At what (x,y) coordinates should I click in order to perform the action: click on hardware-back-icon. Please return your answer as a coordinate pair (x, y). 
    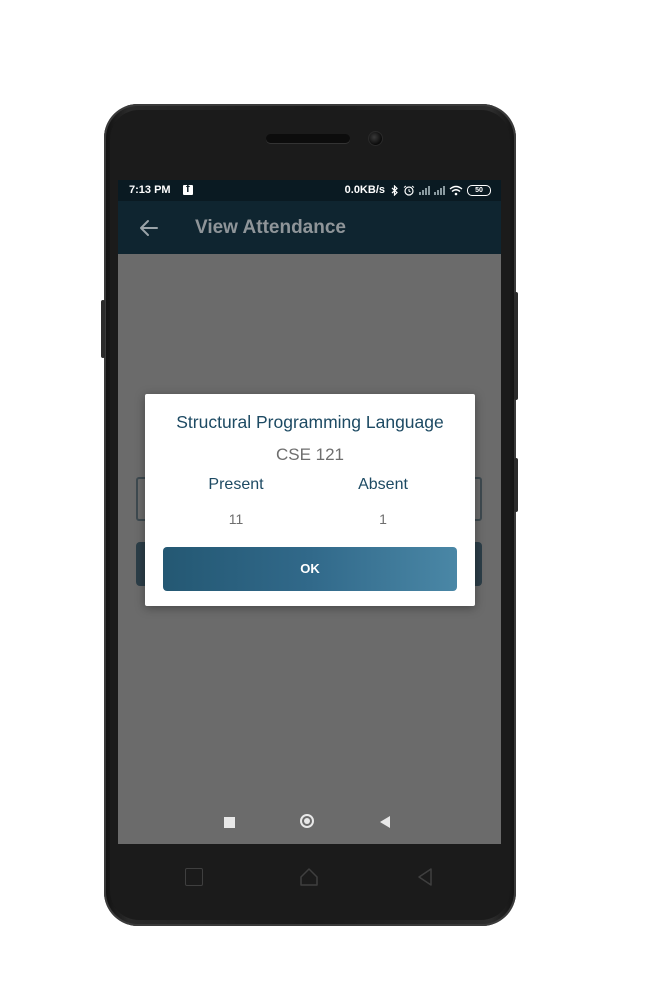
    Looking at the image, I should click on (425, 877).